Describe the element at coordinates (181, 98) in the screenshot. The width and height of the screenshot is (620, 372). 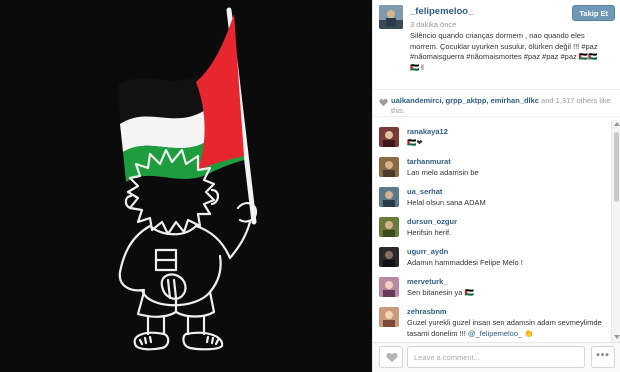
I see `palestine-flag` at that location.